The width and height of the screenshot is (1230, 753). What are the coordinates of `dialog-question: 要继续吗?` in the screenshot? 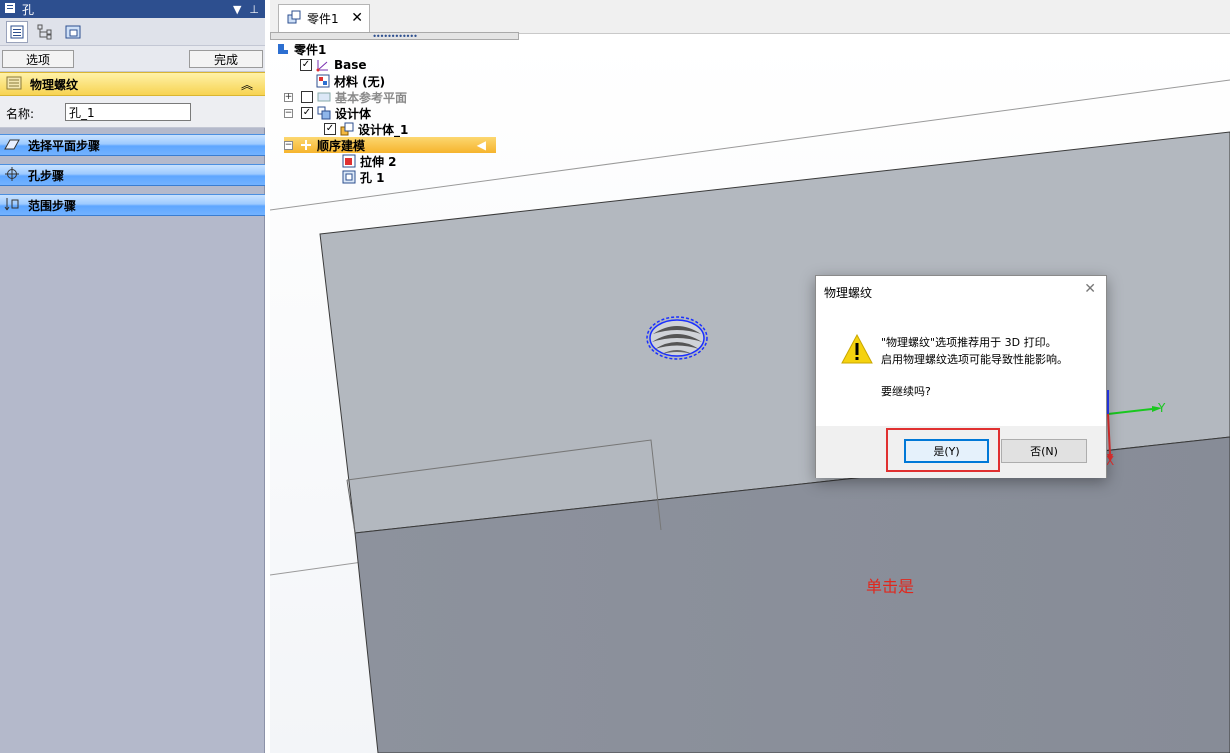 It's located at (906, 391).